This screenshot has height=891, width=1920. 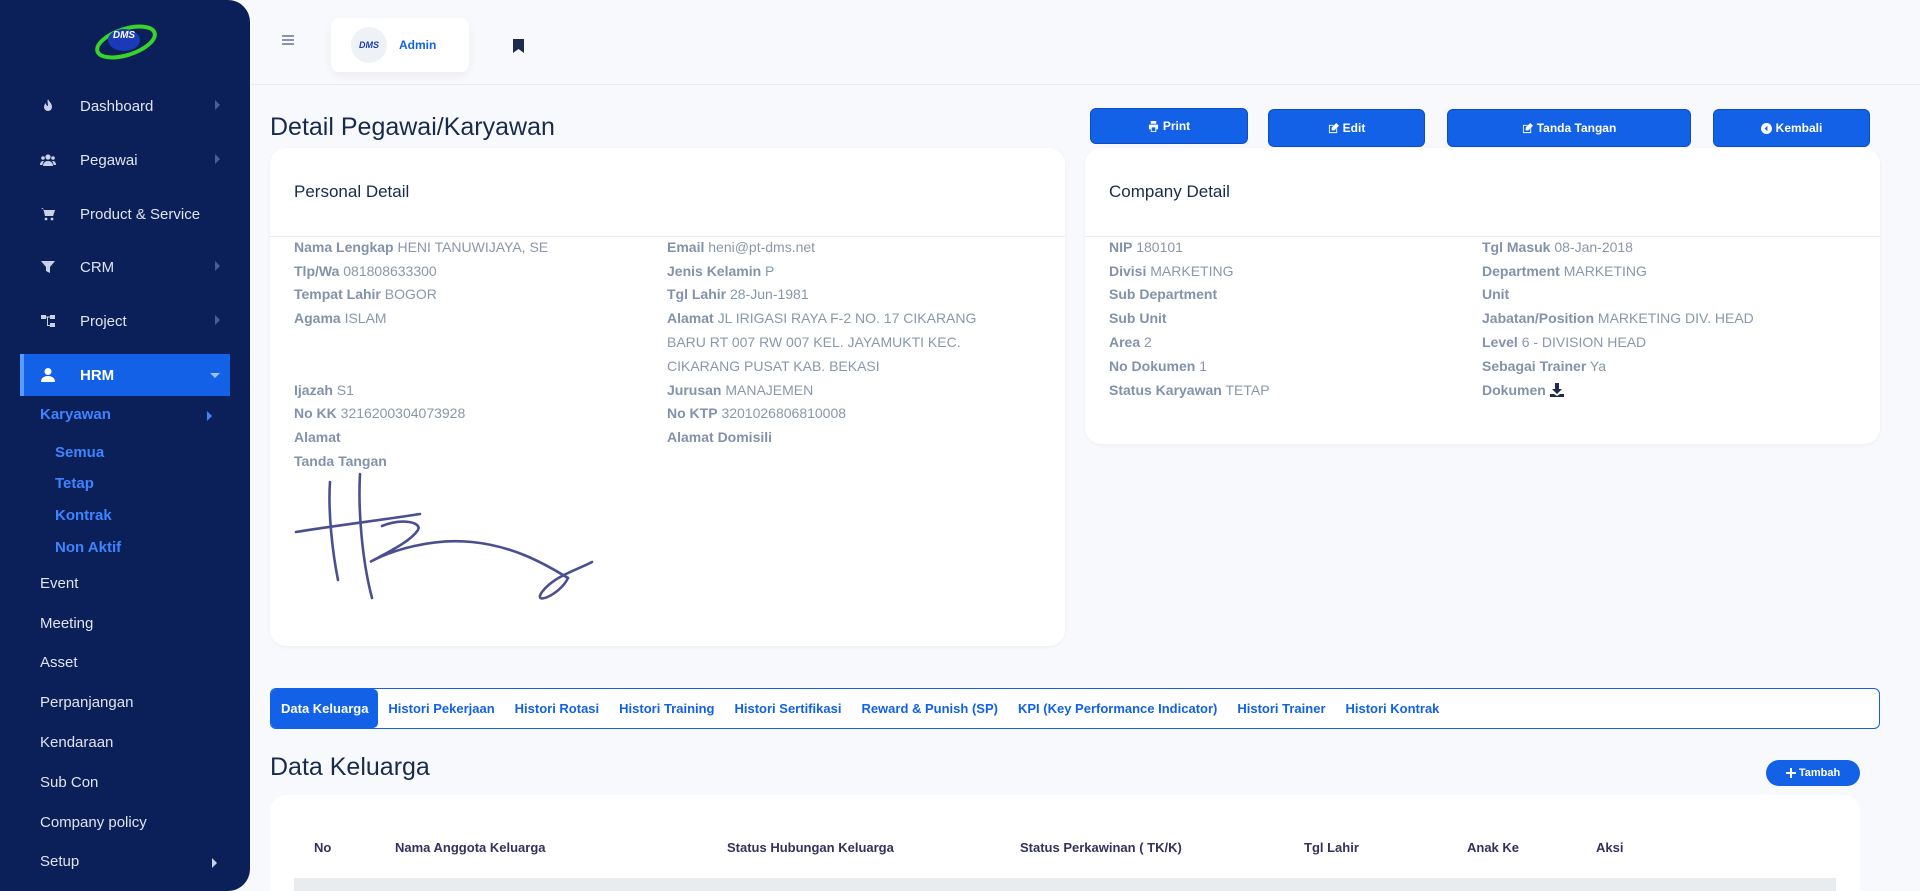 What do you see at coordinates (721, 271) in the screenshot?
I see `field-jenis-kelamin: Jenis Kelamin P` at bounding box center [721, 271].